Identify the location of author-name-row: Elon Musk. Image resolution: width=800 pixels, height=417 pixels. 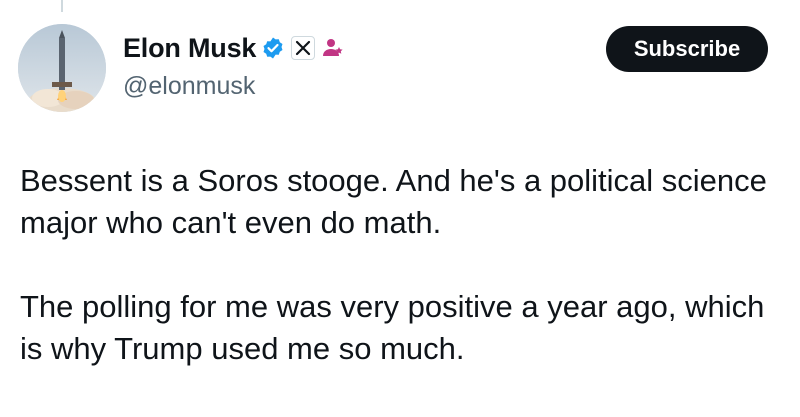
(234, 48).